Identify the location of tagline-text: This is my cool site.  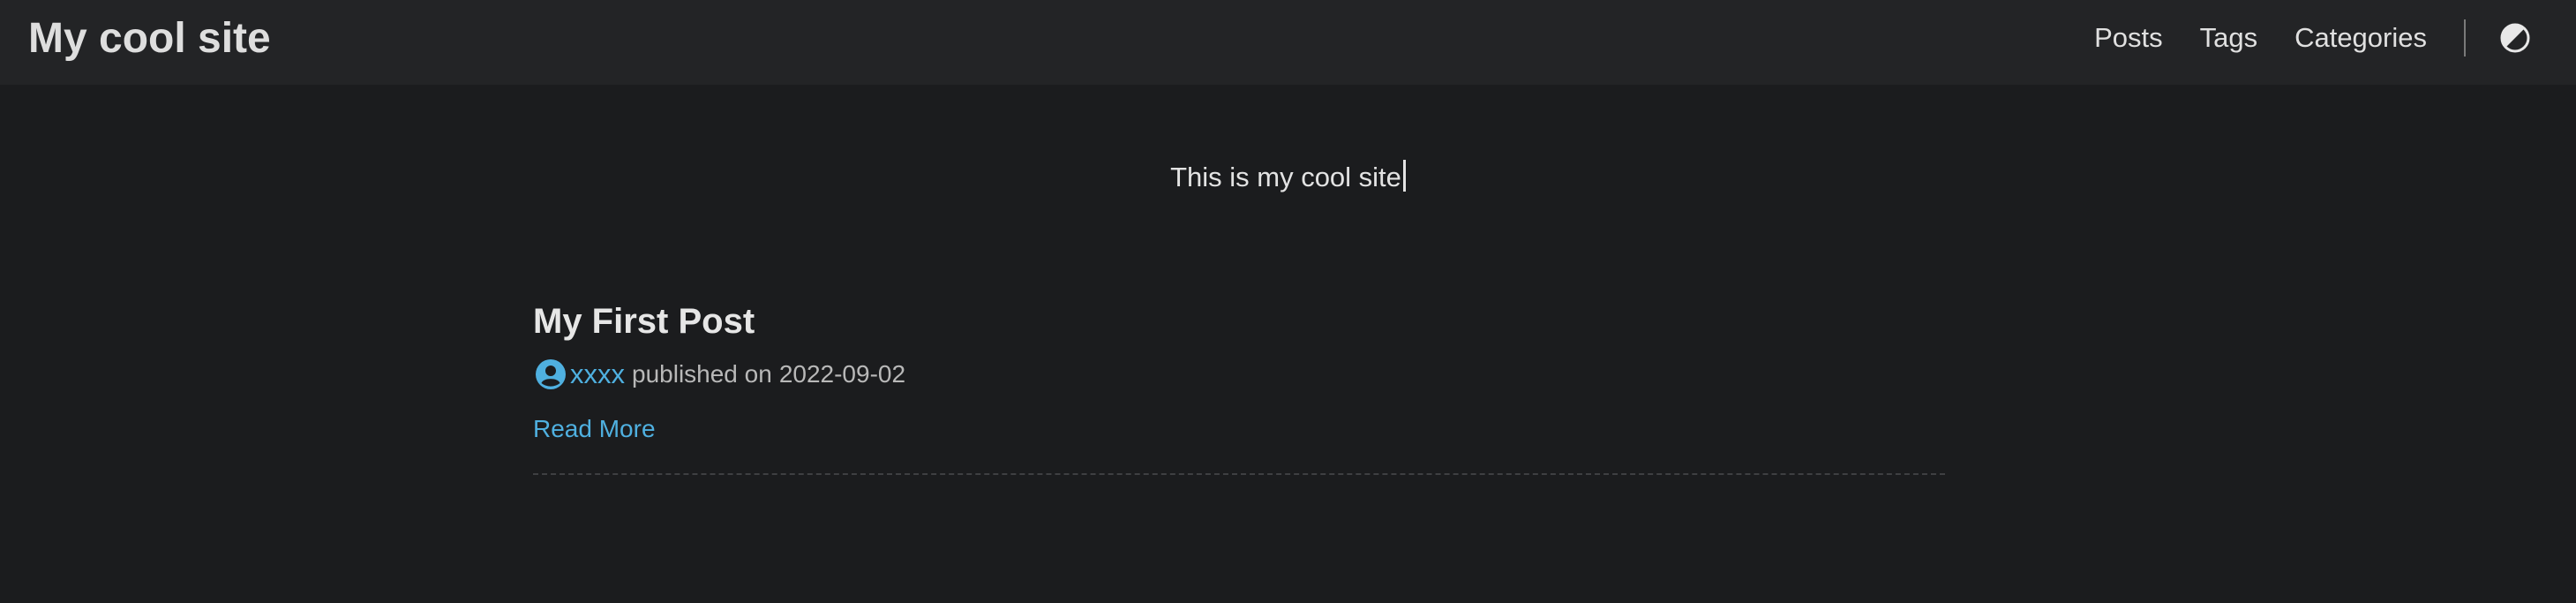
(1285, 177).